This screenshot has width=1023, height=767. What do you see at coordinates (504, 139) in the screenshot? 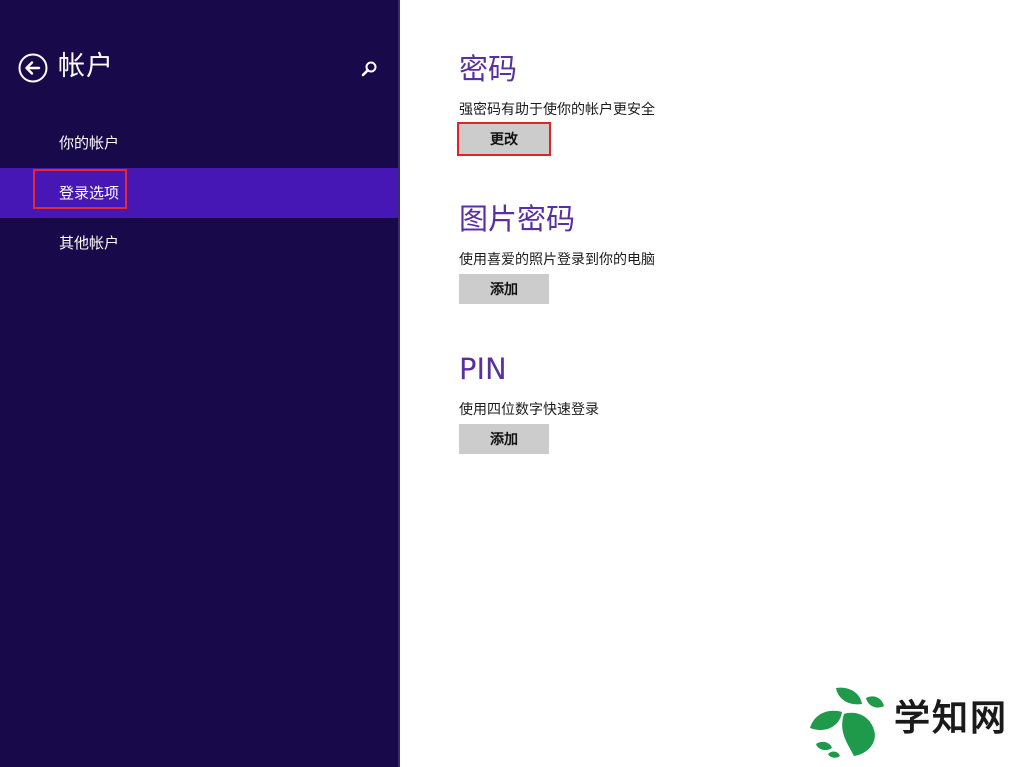
I see `change-password-button: 更改` at bounding box center [504, 139].